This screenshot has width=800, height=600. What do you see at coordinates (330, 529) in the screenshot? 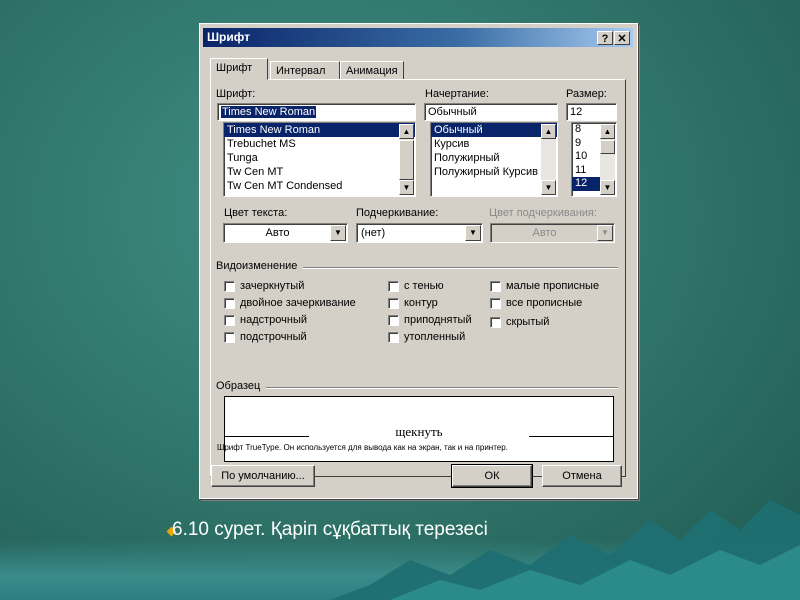
I see `figure-caption: 6.10 сурет. Қаріп сұқбаттық терезесі` at bounding box center [330, 529].